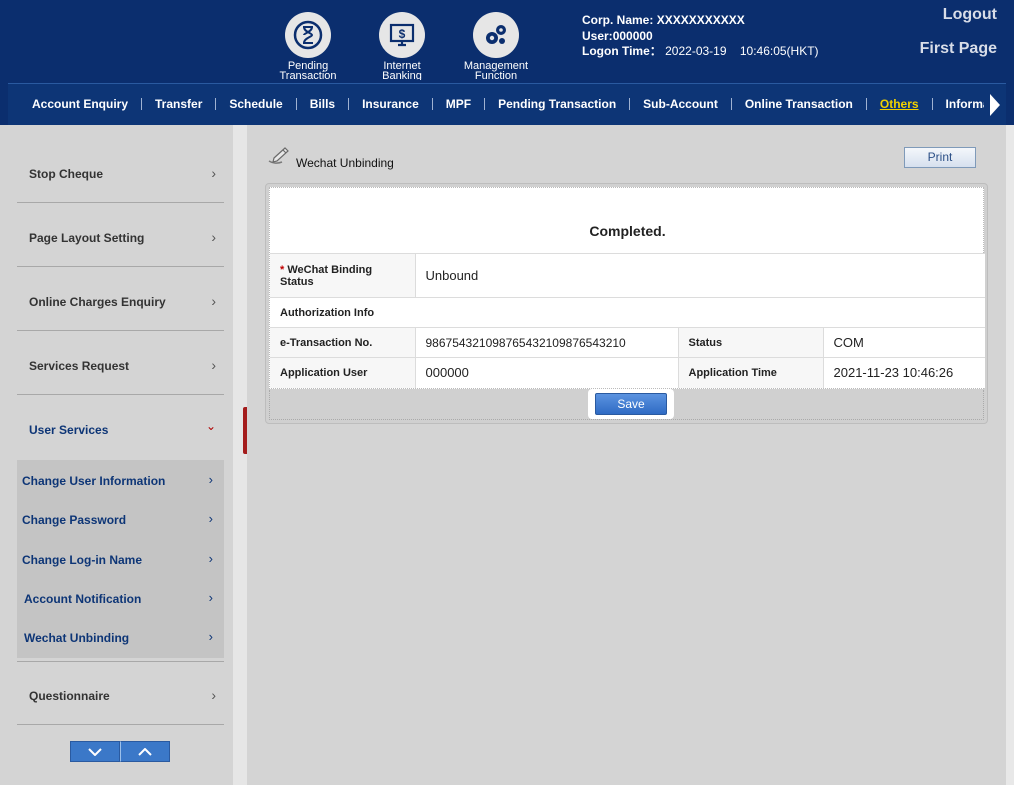  What do you see at coordinates (904, 342) in the screenshot?
I see `status-value: COM` at bounding box center [904, 342].